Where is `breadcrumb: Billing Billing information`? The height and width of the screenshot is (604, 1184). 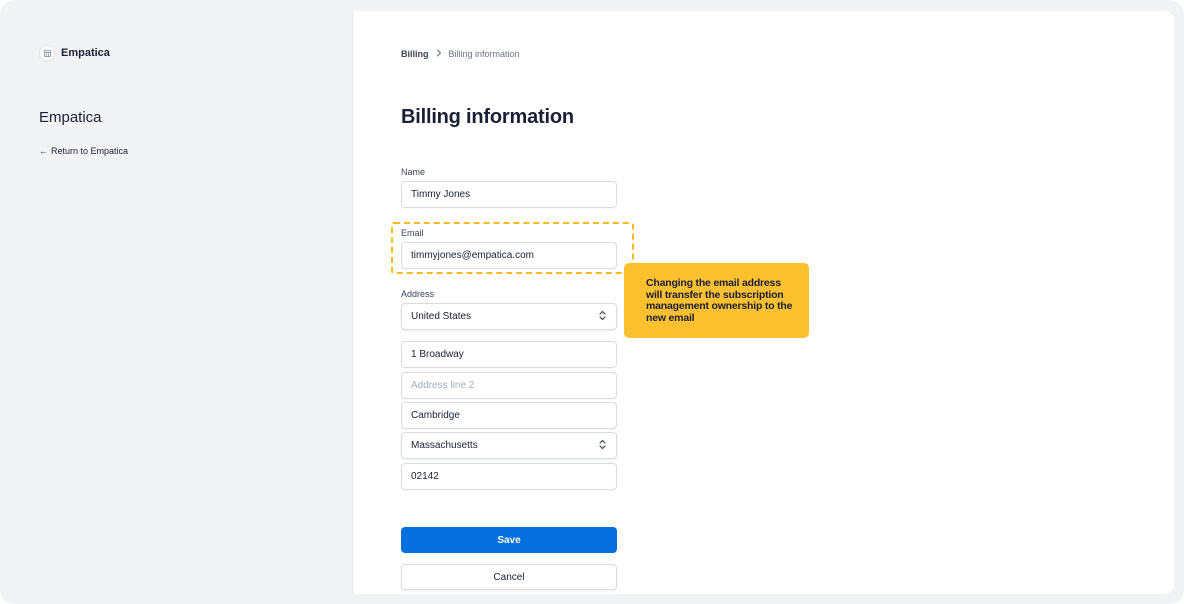 breadcrumb: Billing Billing information is located at coordinates (460, 54).